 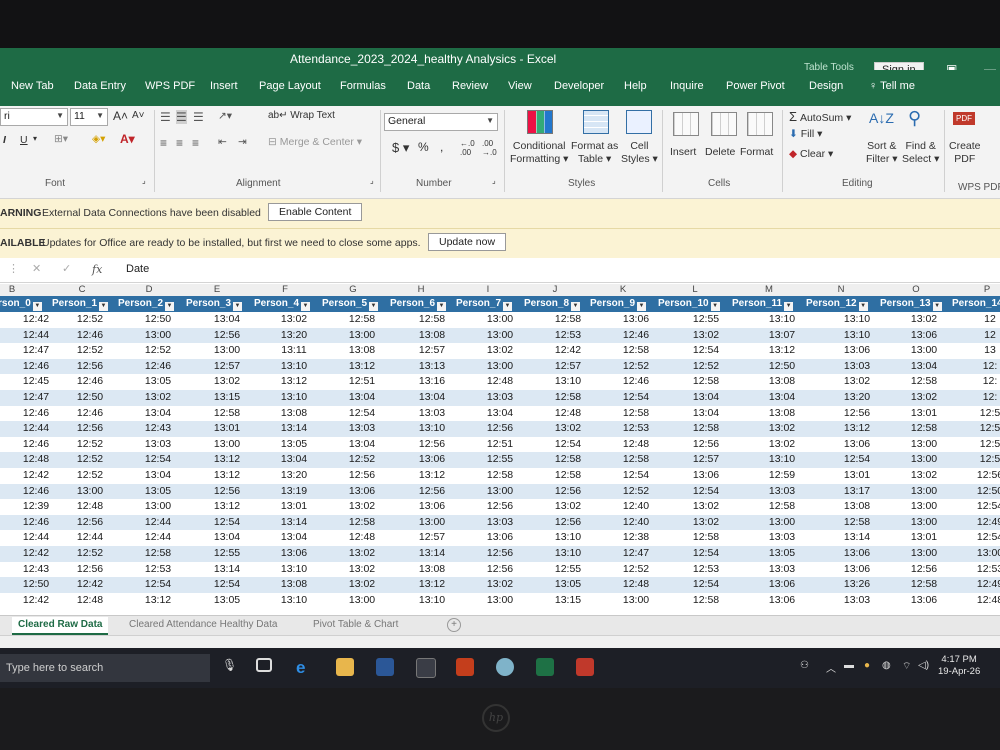 What do you see at coordinates (432, 350) in the screenshot?
I see `table-cell: 12:57` at bounding box center [432, 350].